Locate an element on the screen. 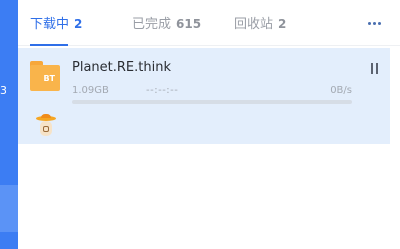  task-file-name: Planet.RE.think is located at coordinates (121, 67).